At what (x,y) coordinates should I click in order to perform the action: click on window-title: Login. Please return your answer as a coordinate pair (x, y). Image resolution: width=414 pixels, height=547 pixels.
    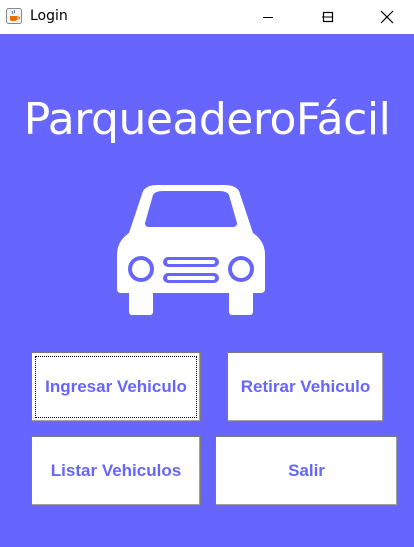
    Looking at the image, I should click on (49, 16).